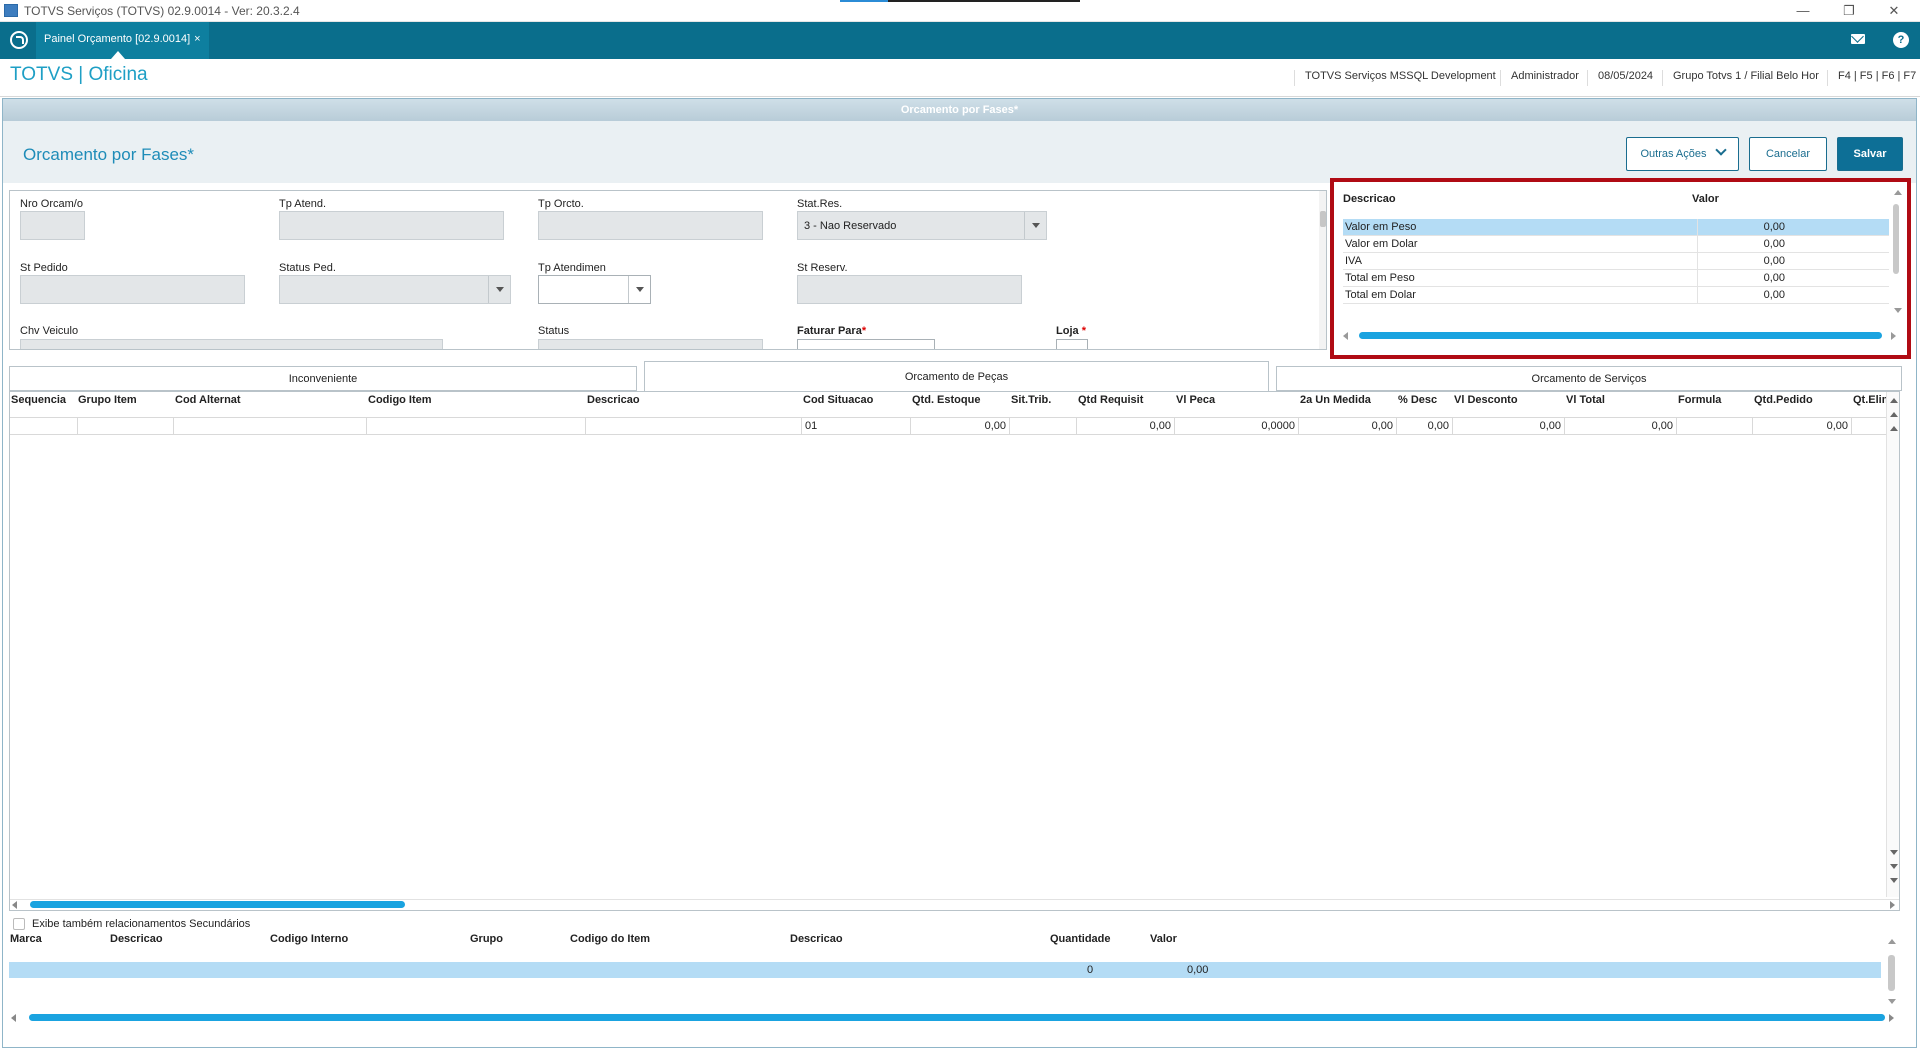 This screenshot has width=1920, height=1050. I want to click on grid-cell-desc: 0,00, so click(1425, 426).